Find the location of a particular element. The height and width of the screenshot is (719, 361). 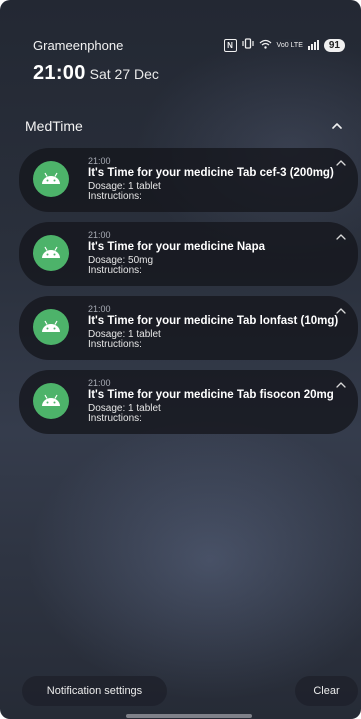

notification-title: It's Time for your medicine Napa is located at coordinates (176, 247).